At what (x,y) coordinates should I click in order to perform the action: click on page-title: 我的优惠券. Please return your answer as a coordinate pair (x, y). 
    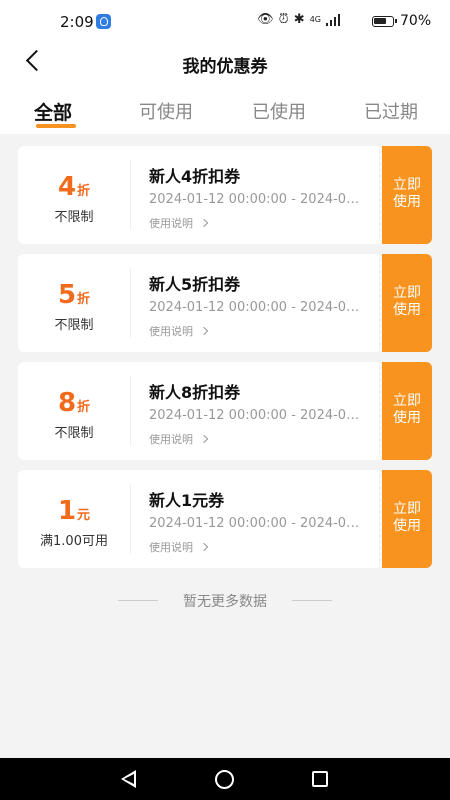
    Looking at the image, I should click on (225, 67).